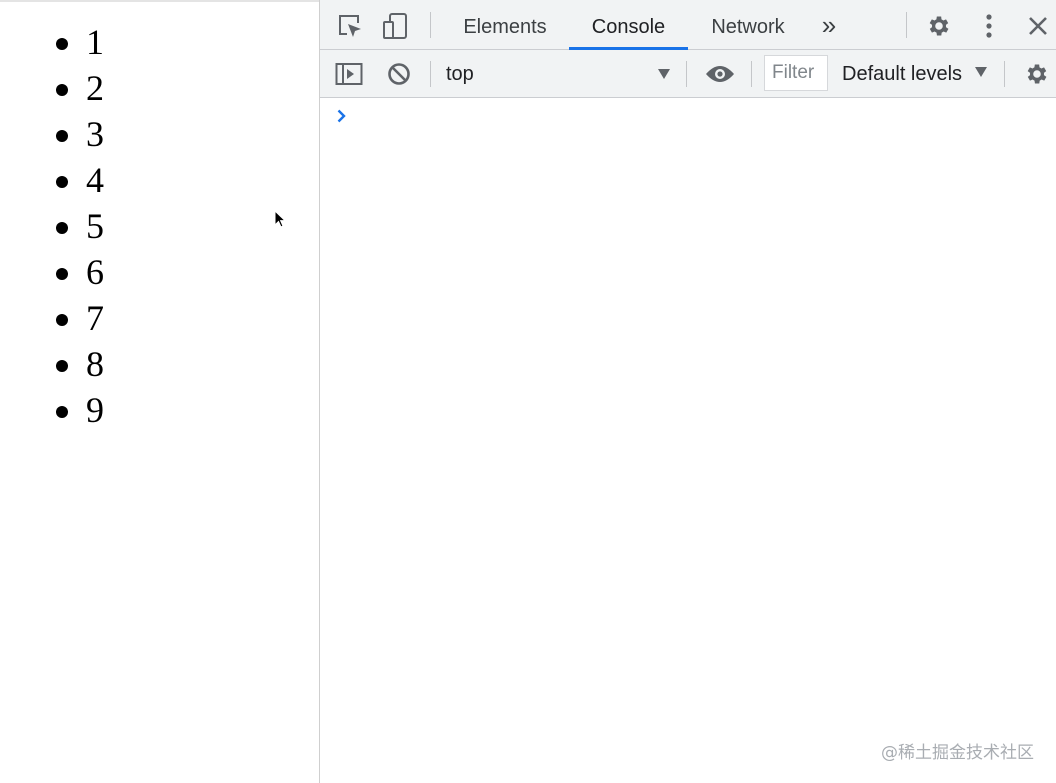 This screenshot has width=1056, height=783. What do you see at coordinates (52, 367) in the screenshot?
I see `list-item: 8` at bounding box center [52, 367].